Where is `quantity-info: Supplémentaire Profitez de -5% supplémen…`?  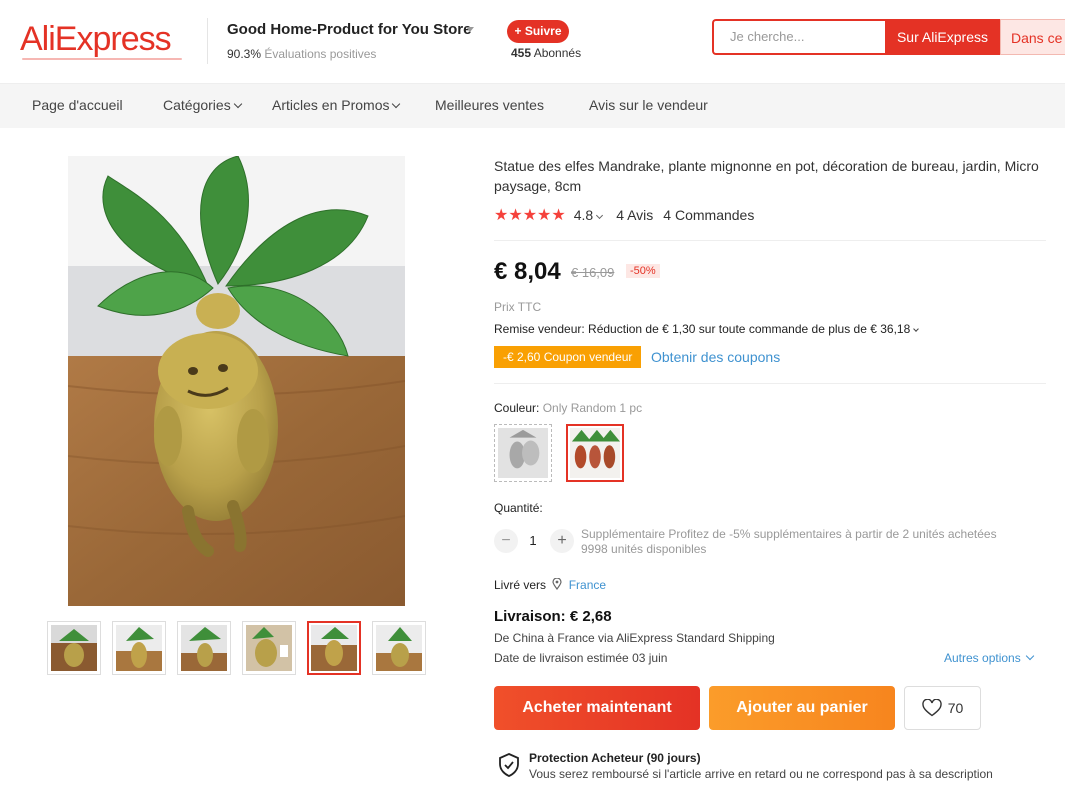 quantity-info: Supplémentaire Profitez de -5% supplémen… is located at coordinates (789, 542).